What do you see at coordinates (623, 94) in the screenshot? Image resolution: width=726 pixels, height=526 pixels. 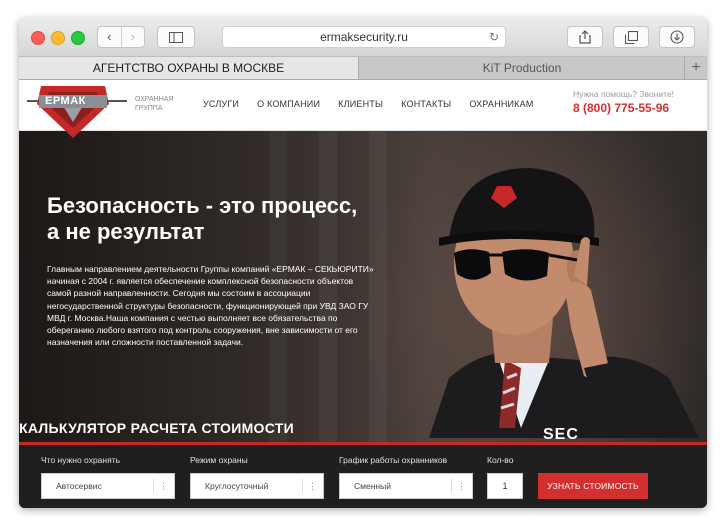 I see `help-text: Нужна помощь? Звоните!` at bounding box center [623, 94].